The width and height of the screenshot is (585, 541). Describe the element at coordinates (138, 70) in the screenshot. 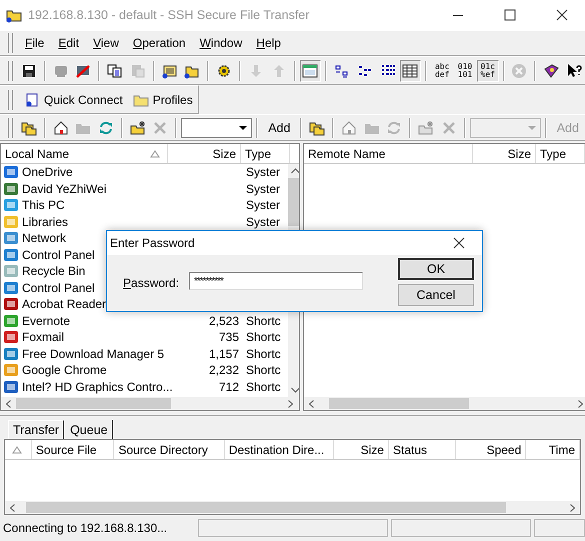

I see `paste-icon` at that location.